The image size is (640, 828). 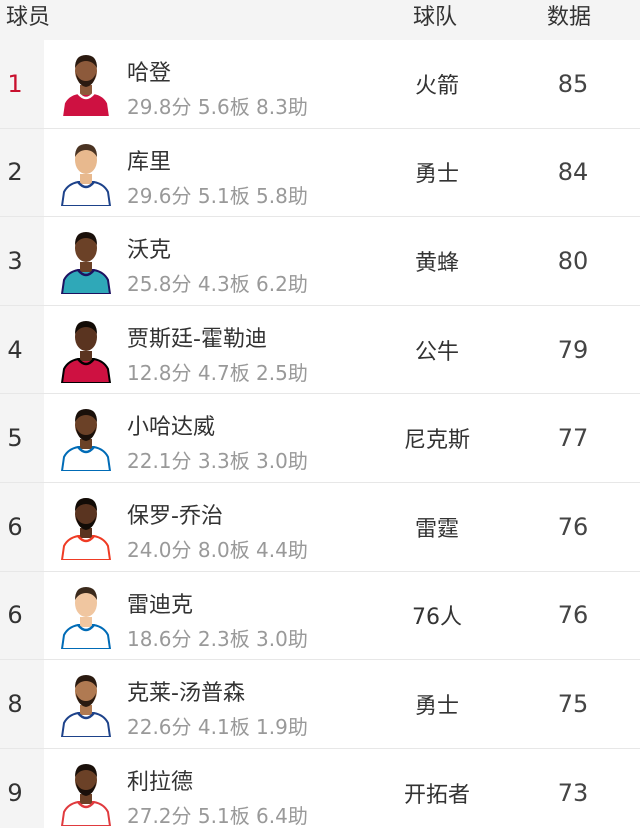 What do you see at coordinates (217, 107) in the screenshot?
I see `player-stats: 29.8分 5.6板 8.3助` at bounding box center [217, 107].